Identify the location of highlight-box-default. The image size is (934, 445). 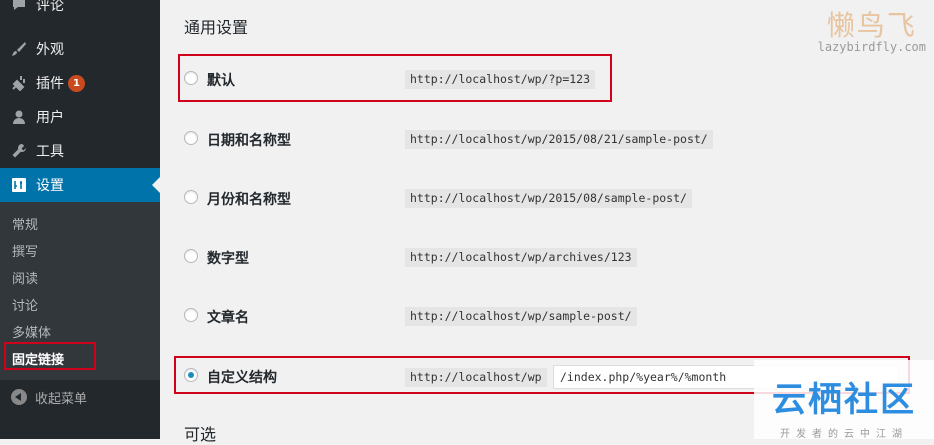
(395, 78).